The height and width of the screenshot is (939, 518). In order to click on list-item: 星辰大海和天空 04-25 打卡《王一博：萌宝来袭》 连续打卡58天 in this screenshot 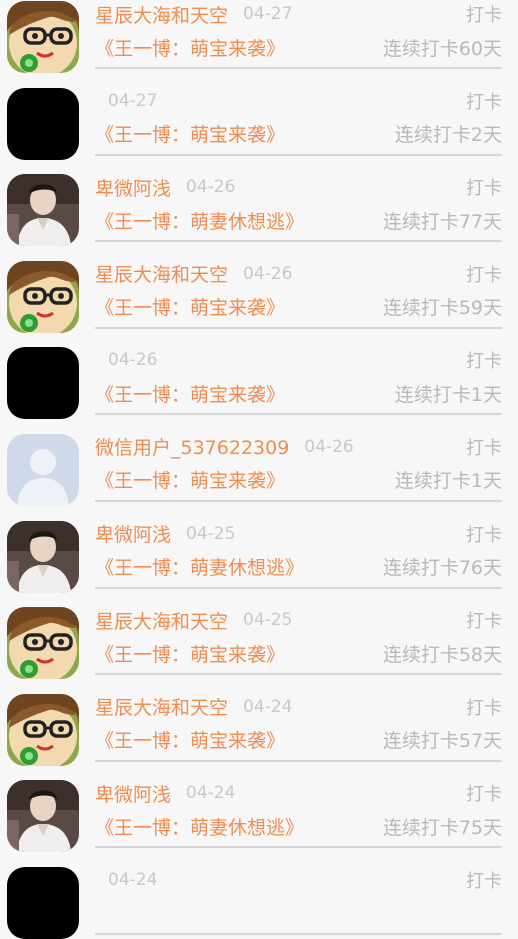, I will do `click(259, 636)`.